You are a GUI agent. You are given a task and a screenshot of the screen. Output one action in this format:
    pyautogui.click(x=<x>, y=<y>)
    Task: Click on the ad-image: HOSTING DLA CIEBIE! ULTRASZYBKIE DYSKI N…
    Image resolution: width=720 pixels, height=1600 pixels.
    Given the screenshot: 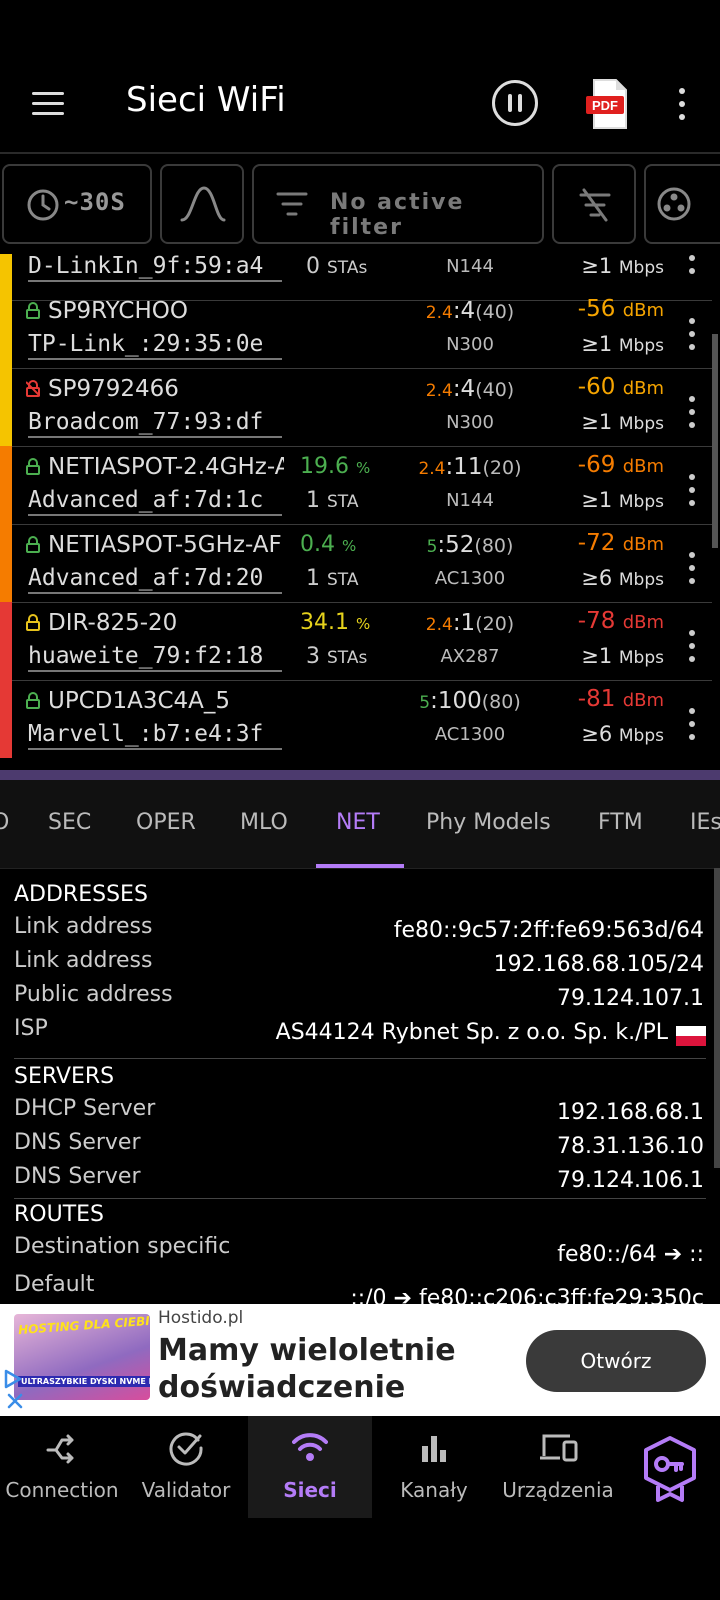 What is the action you would take?
    pyautogui.click(x=82, y=1357)
    